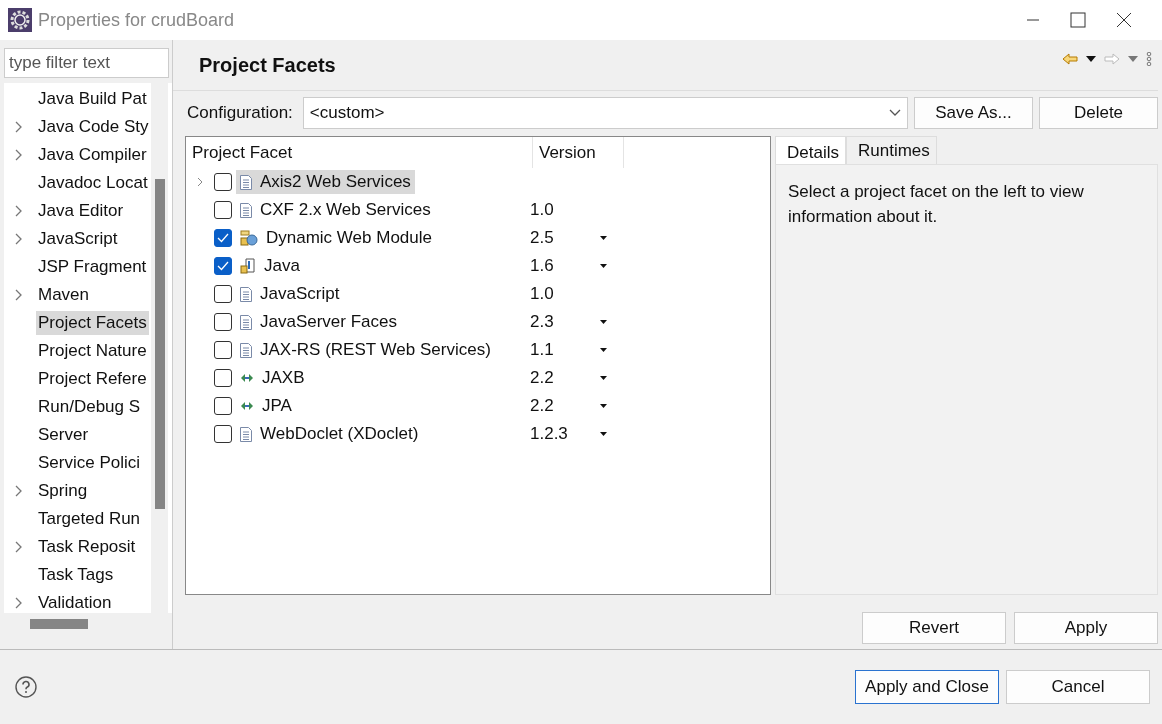  What do you see at coordinates (1078, 20) in the screenshot?
I see `maximize-icon` at bounding box center [1078, 20].